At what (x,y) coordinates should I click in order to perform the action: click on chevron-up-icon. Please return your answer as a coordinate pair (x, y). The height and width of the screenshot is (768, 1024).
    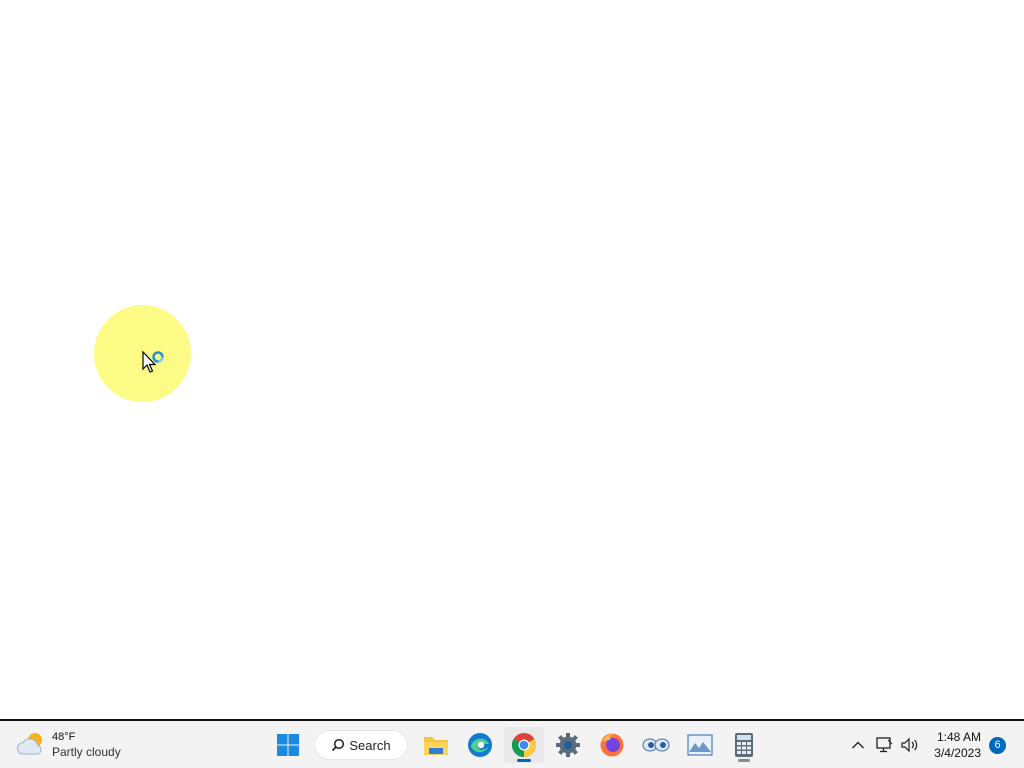
    Looking at the image, I should click on (858, 745).